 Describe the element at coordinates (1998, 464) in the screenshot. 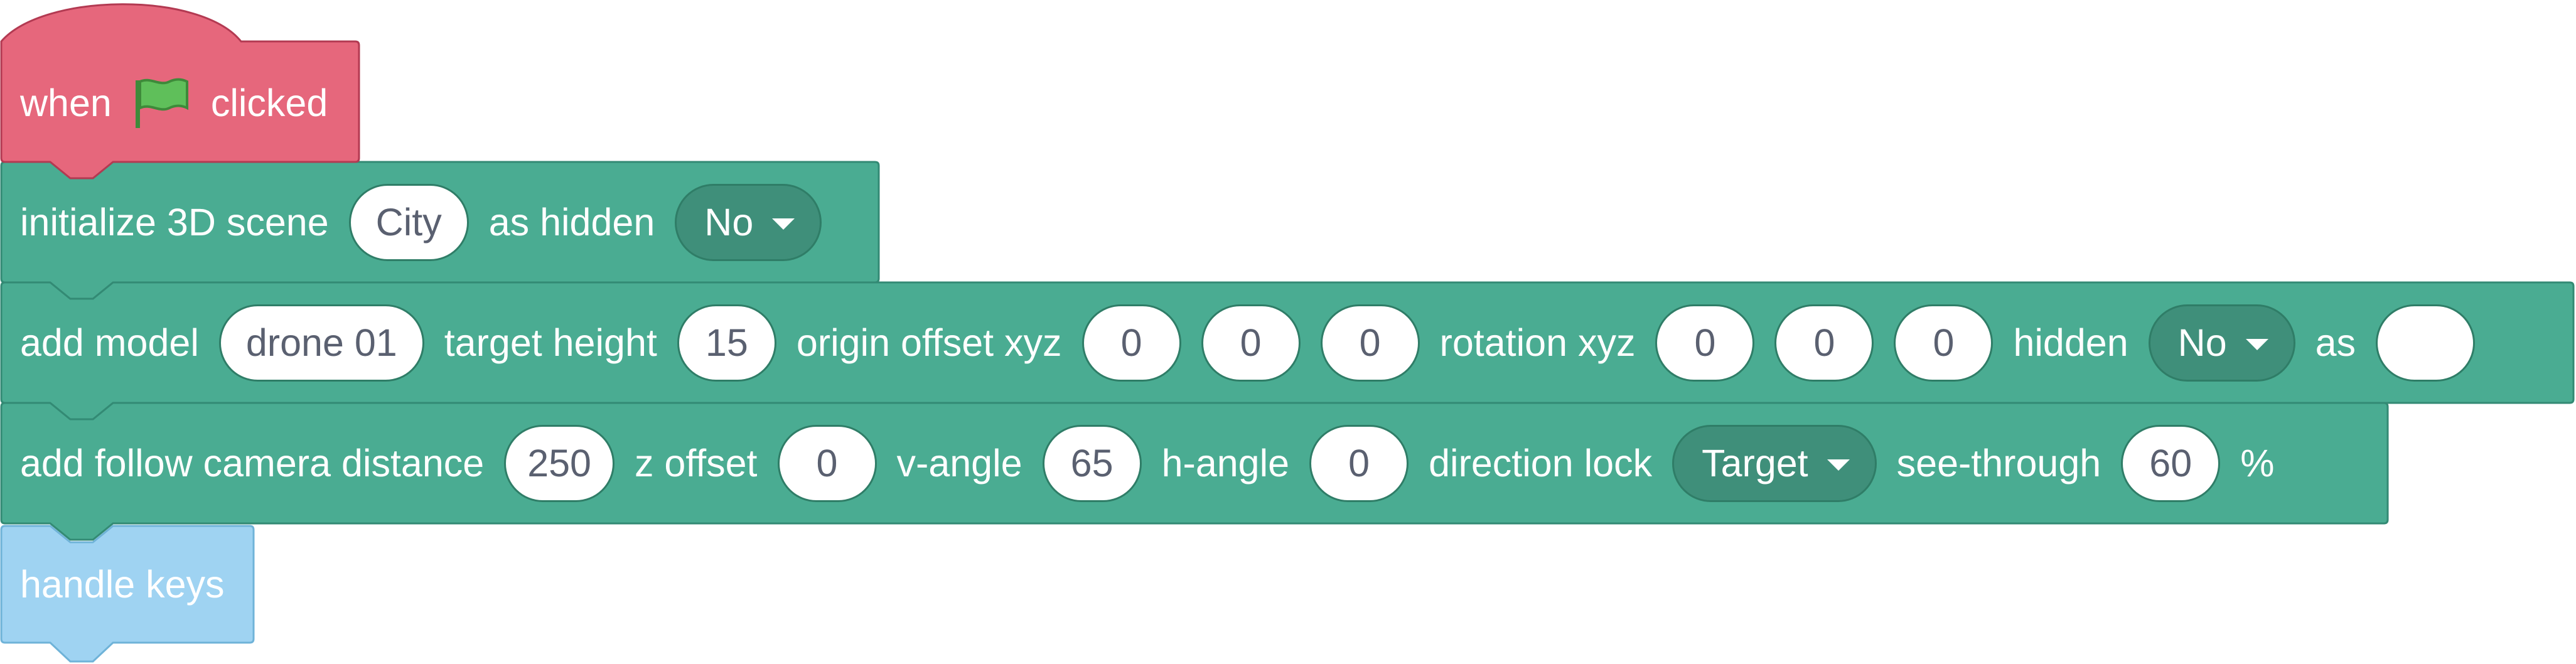

I see `see-through-label: see-through` at that location.